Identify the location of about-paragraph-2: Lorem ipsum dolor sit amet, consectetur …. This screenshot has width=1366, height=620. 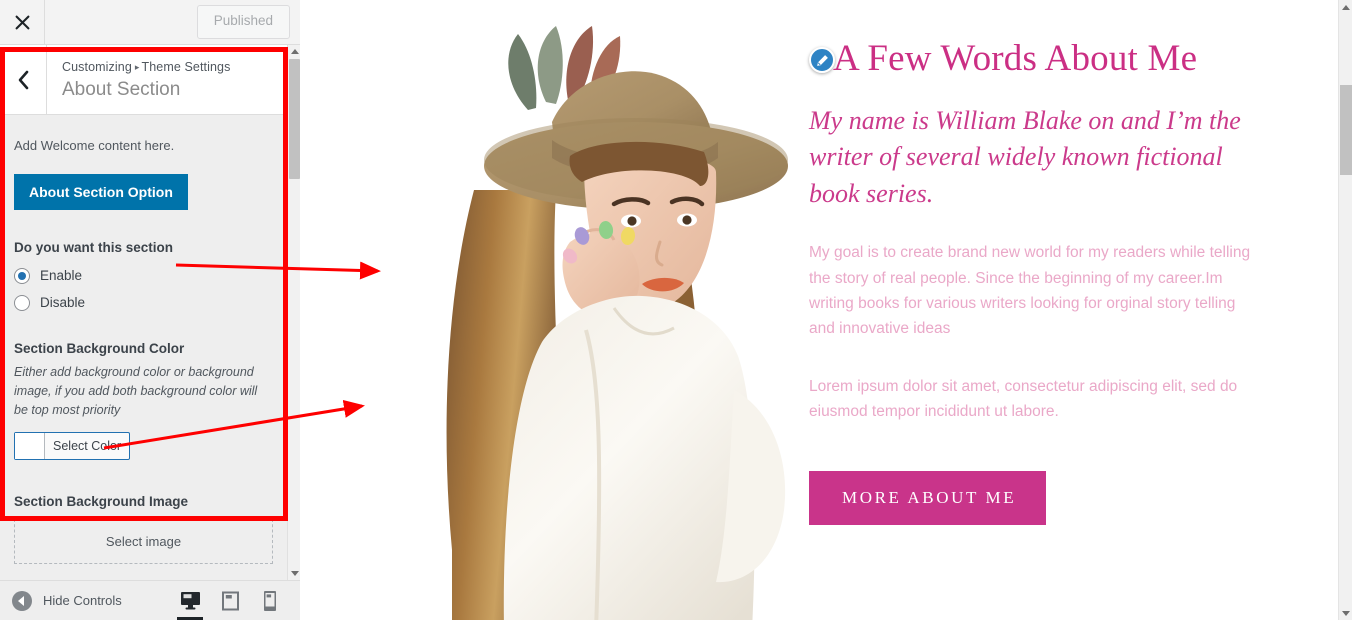
(1023, 399).